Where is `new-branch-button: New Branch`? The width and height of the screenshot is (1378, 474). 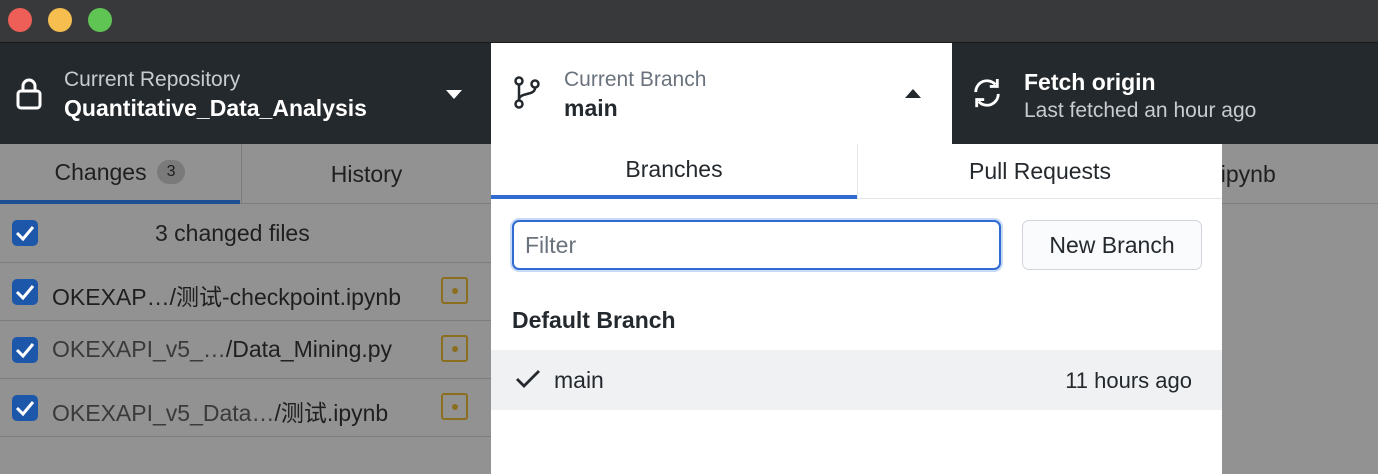
new-branch-button: New Branch is located at coordinates (1112, 245).